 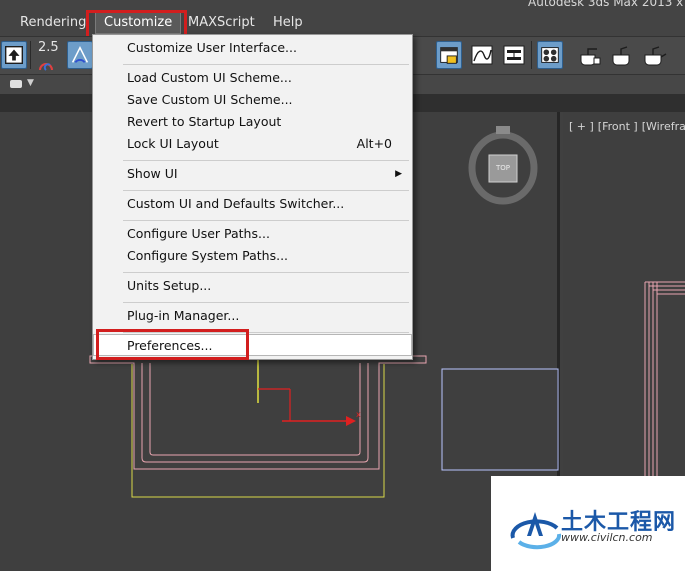 I want to click on menu-customize: Customize, so click(x=138, y=23).